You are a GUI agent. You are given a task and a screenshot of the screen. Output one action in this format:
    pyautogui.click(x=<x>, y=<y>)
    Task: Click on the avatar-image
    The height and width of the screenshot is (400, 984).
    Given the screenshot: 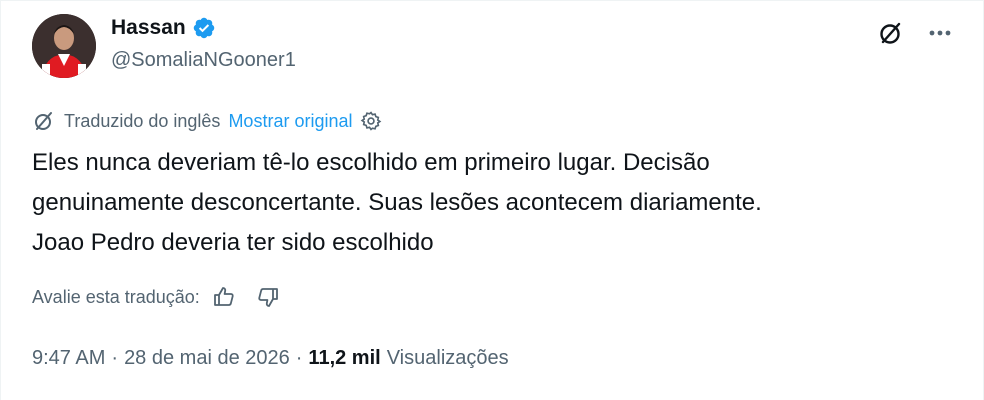 What is the action you would take?
    pyautogui.click(x=64, y=46)
    